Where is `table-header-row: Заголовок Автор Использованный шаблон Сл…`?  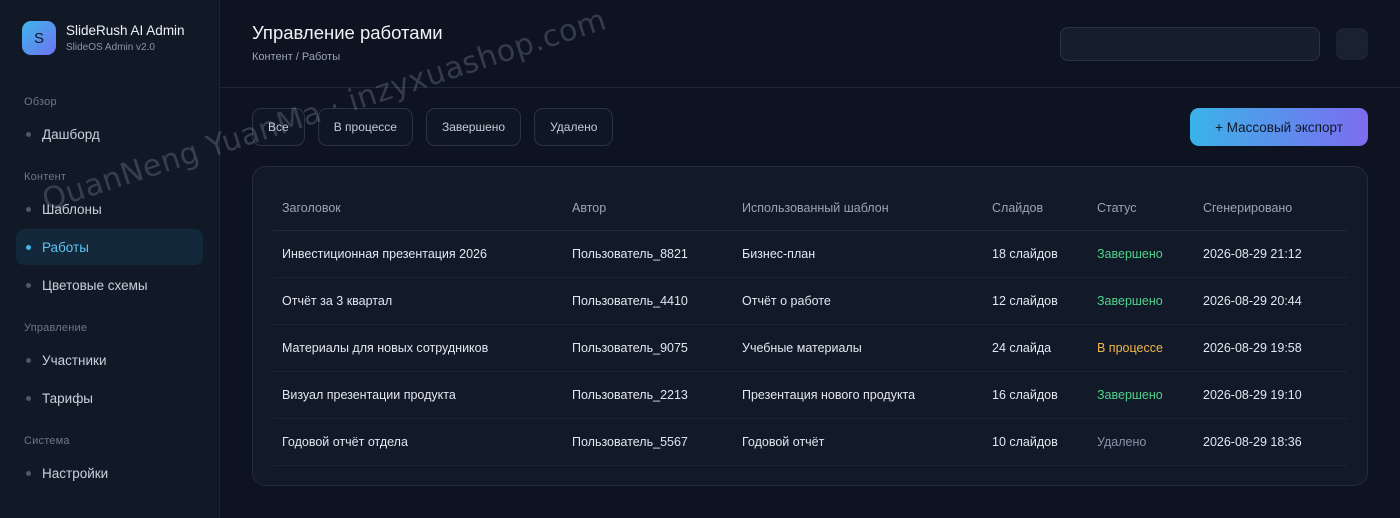
table-header-row: Заголовок Автор Использованный шаблон Сл… is located at coordinates (810, 209).